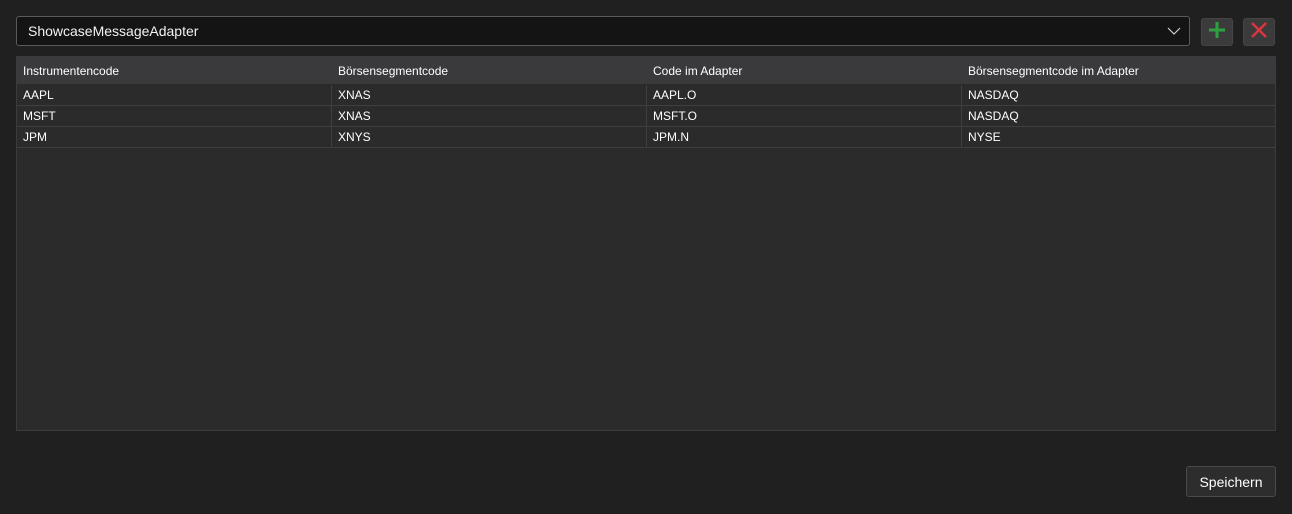 Image resolution: width=1292 pixels, height=514 pixels. What do you see at coordinates (489, 137) in the screenshot?
I see `table-cell: XNYS` at bounding box center [489, 137].